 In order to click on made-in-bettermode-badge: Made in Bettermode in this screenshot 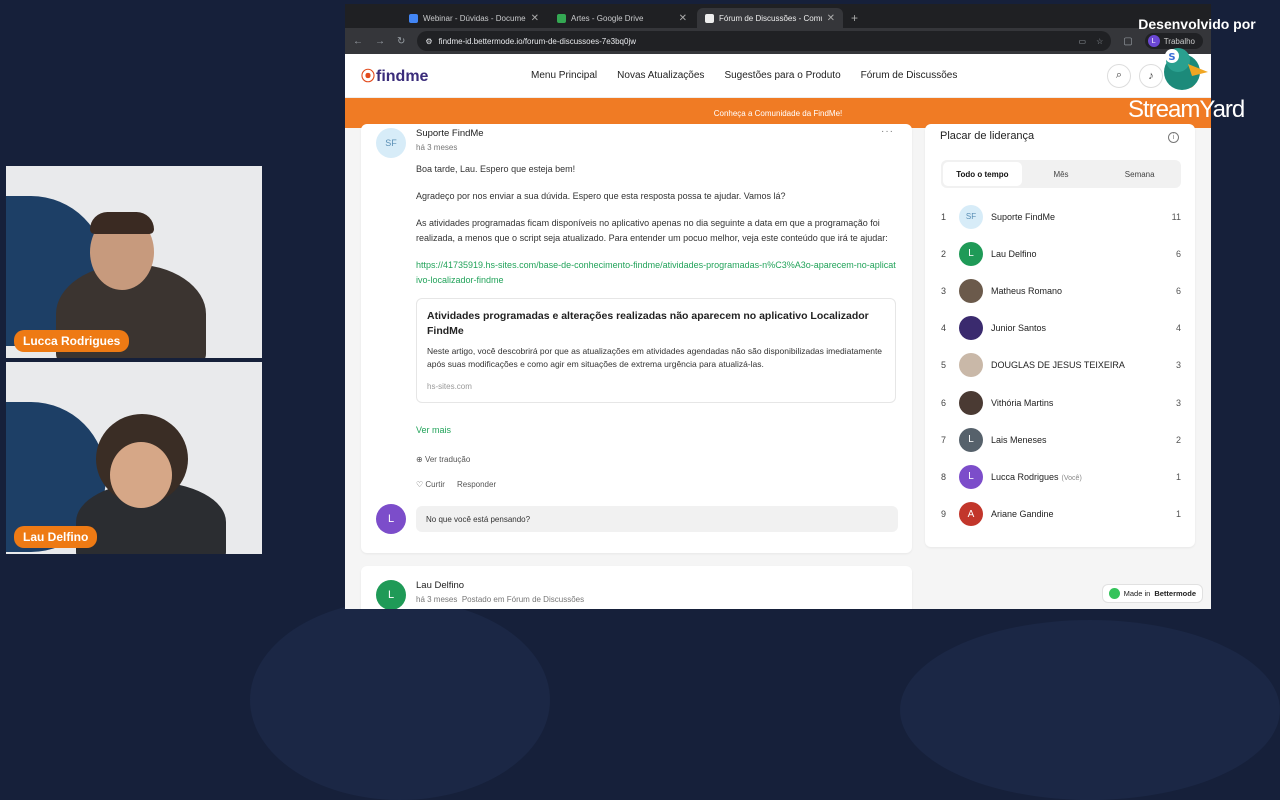, I will do `click(1152, 593)`.